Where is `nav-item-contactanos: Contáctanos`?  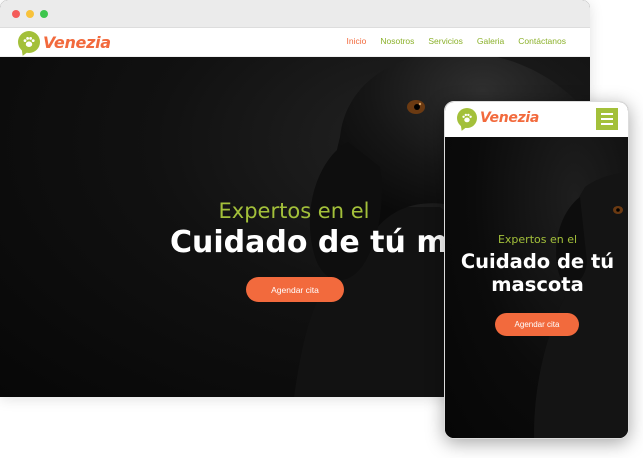 nav-item-contactanos: Contáctanos is located at coordinates (542, 41).